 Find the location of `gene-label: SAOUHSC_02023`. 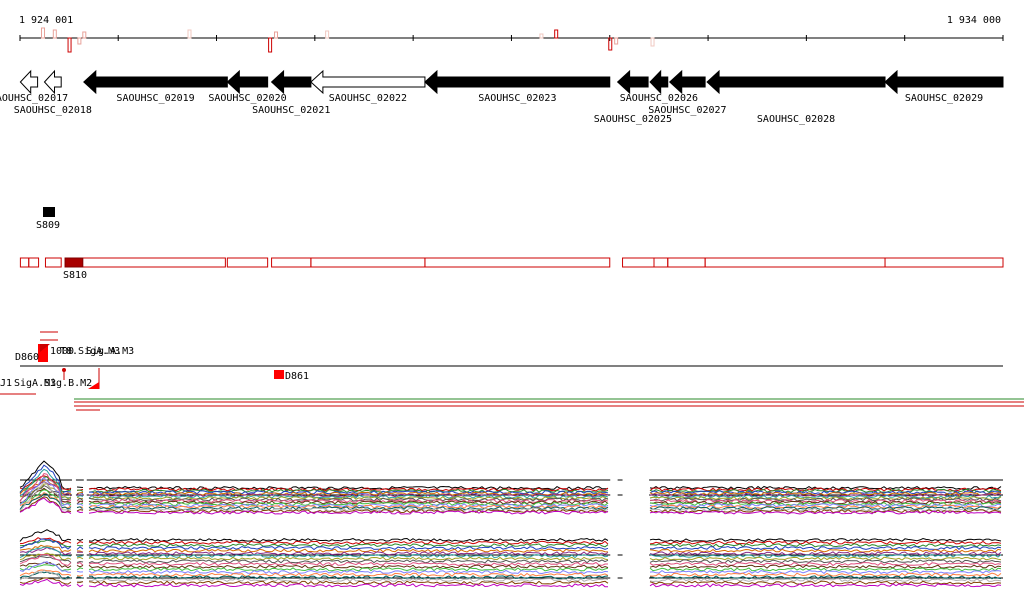

gene-label: SAOUHSC_02023 is located at coordinates (517, 98).